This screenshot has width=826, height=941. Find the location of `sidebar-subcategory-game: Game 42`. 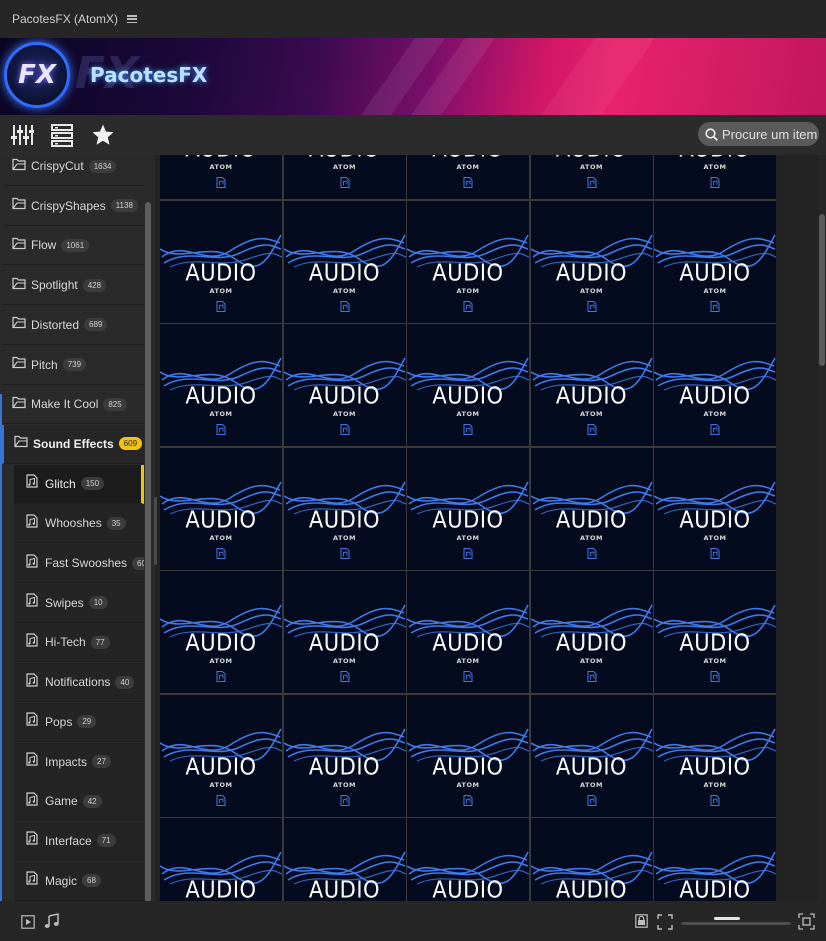

sidebar-subcategory-game: Game 42 is located at coordinates (79, 802).